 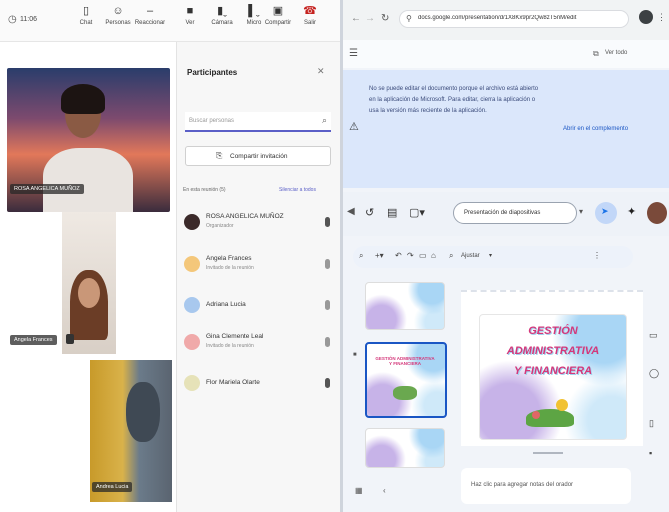 I want to click on undo-icon: ↶, so click(x=398, y=255).